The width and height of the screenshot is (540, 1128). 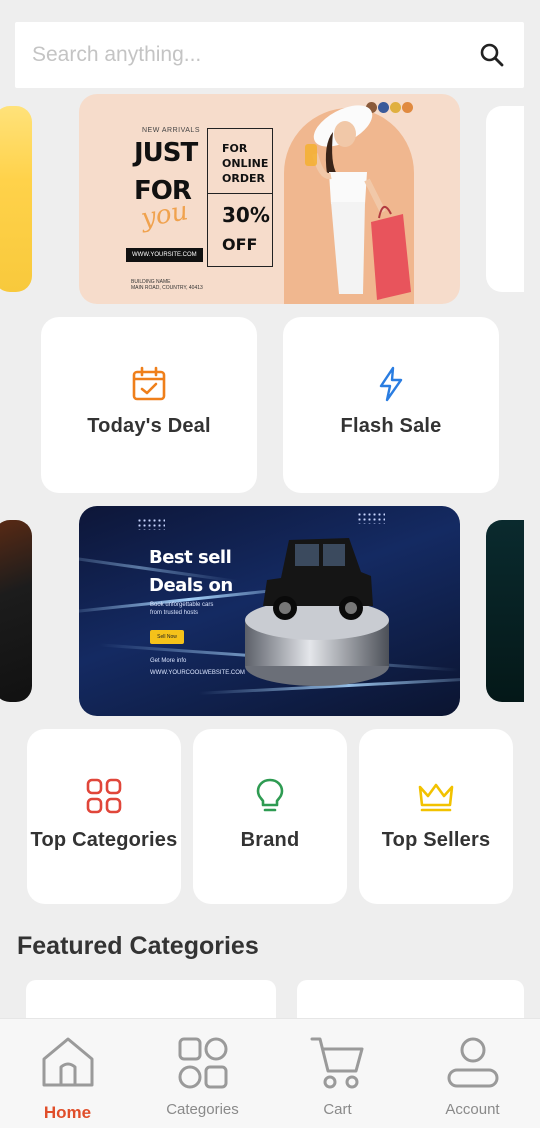 What do you see at coordinates (166, 153) in the screenshot?
I see `banner-just: JUST` at bounding box center [166, 153].